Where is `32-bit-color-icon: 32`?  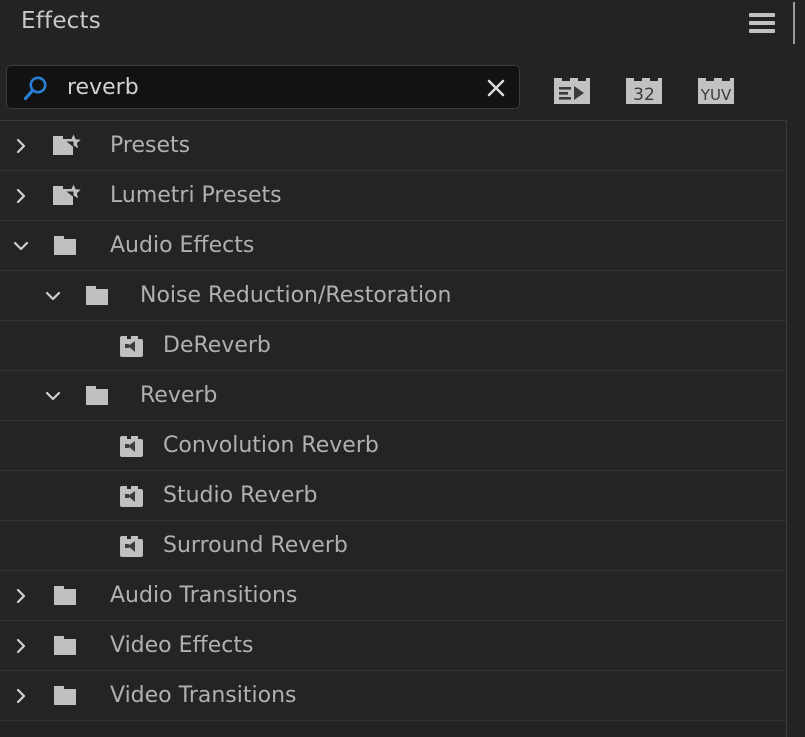 32-bit-color-icon: 32 is located at coordinates (644, 91).